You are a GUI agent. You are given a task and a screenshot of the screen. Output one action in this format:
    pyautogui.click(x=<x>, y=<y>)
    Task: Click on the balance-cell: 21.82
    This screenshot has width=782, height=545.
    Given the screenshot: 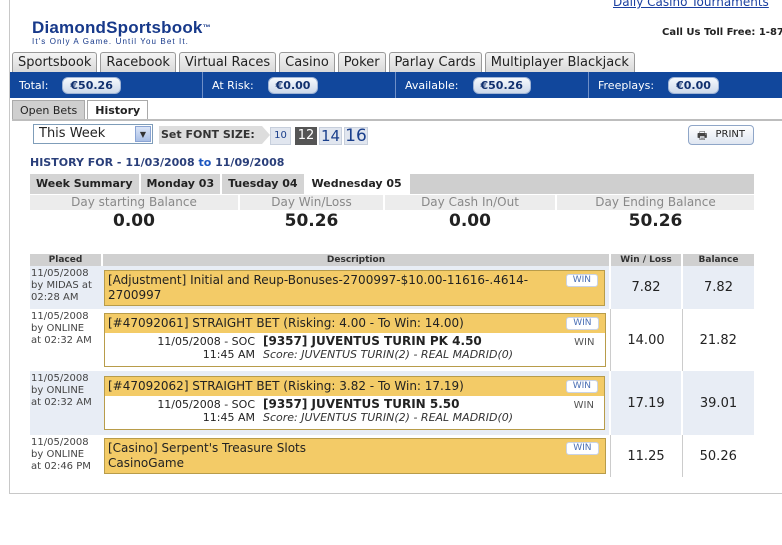 What is the action you would take?
    pyautogui.click(x=717, y=340)
    